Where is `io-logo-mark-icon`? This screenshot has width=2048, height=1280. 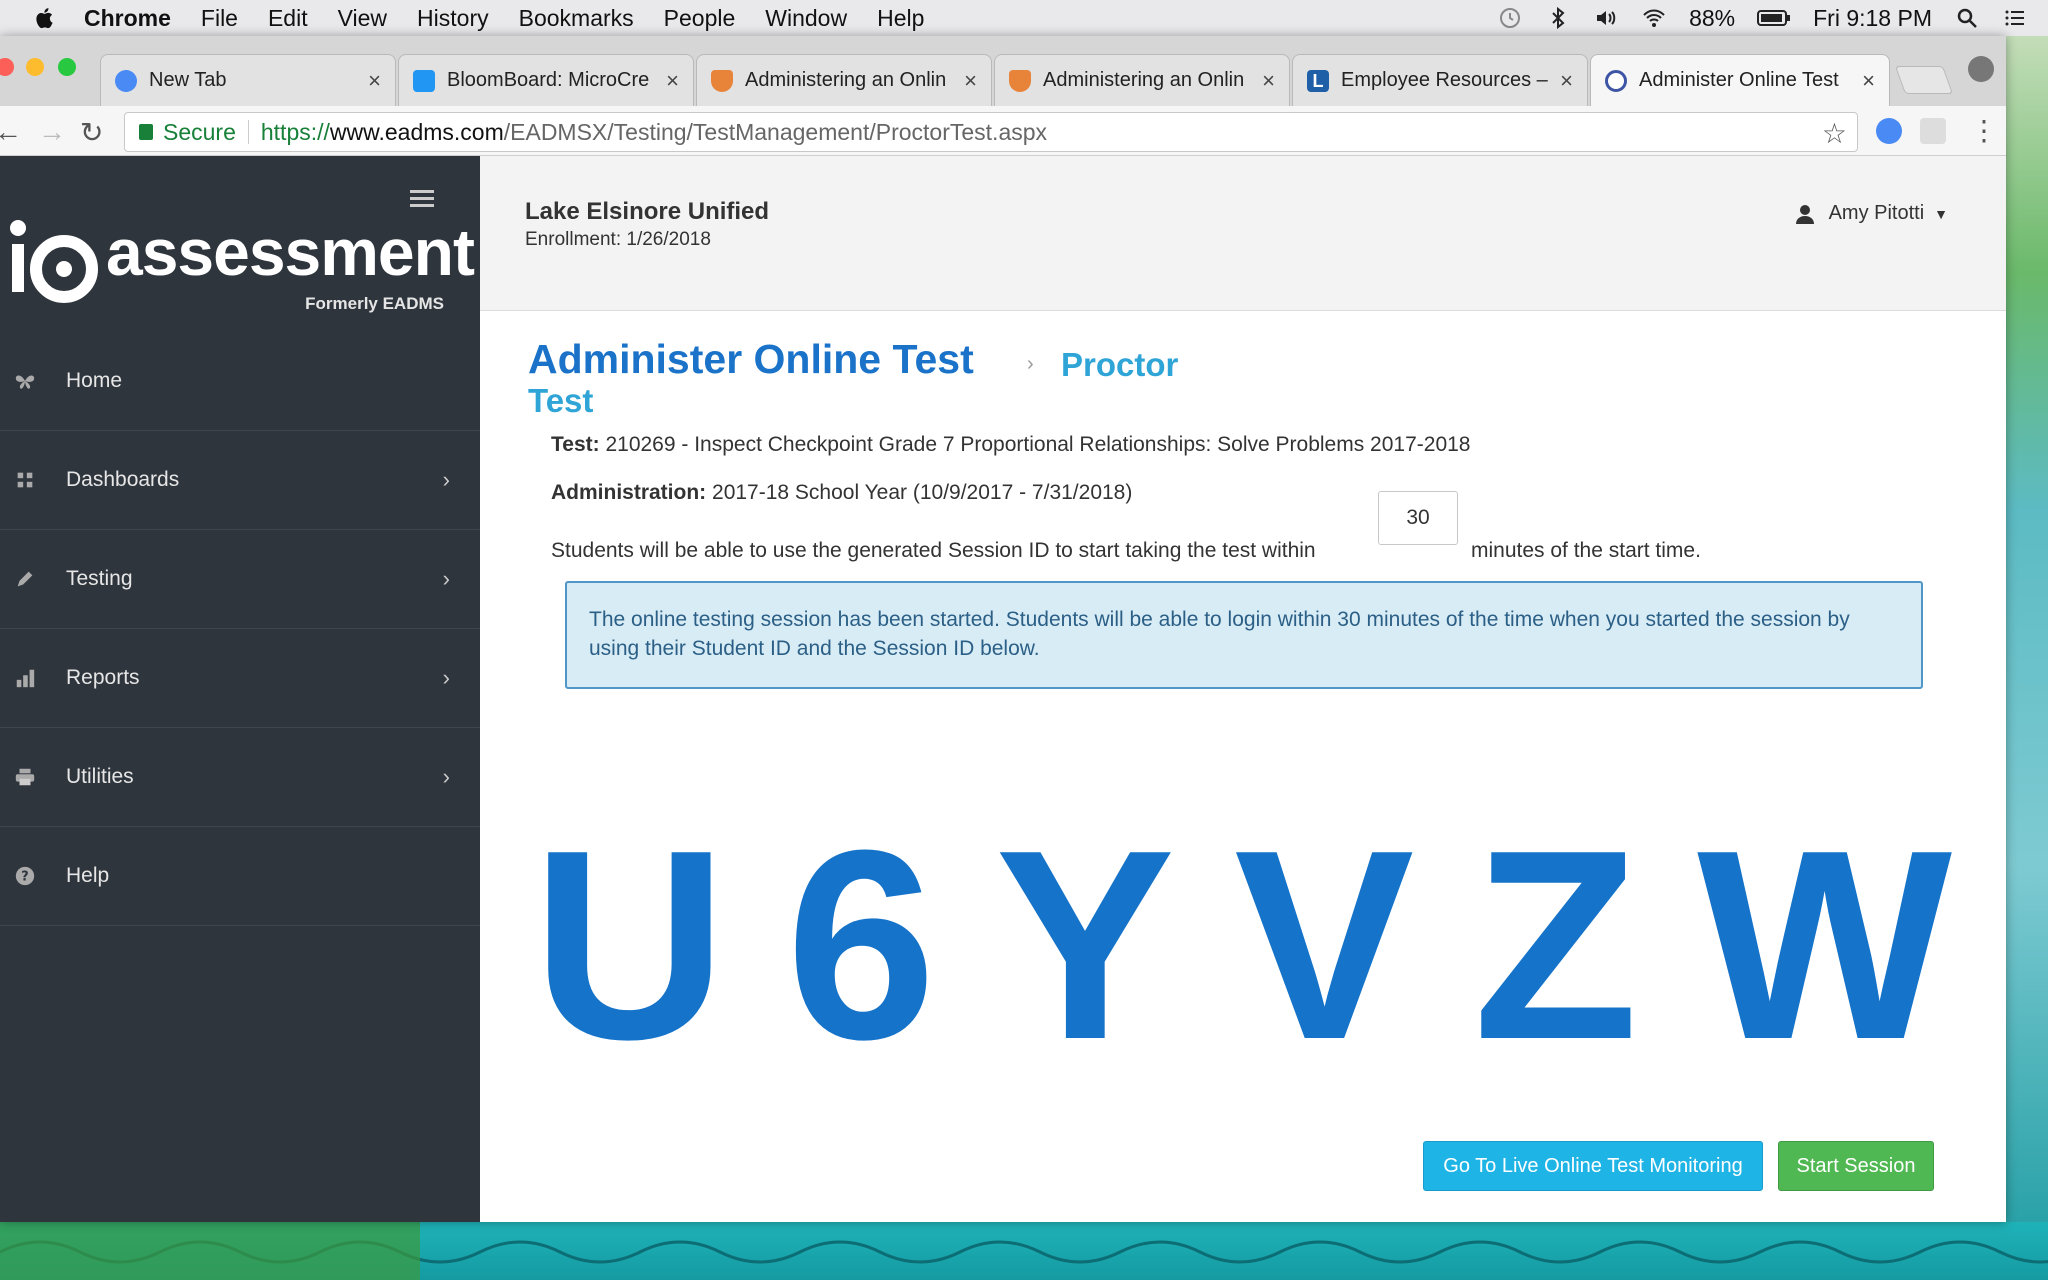
io-logo-mark-icon is located at coordinates (54, 261).